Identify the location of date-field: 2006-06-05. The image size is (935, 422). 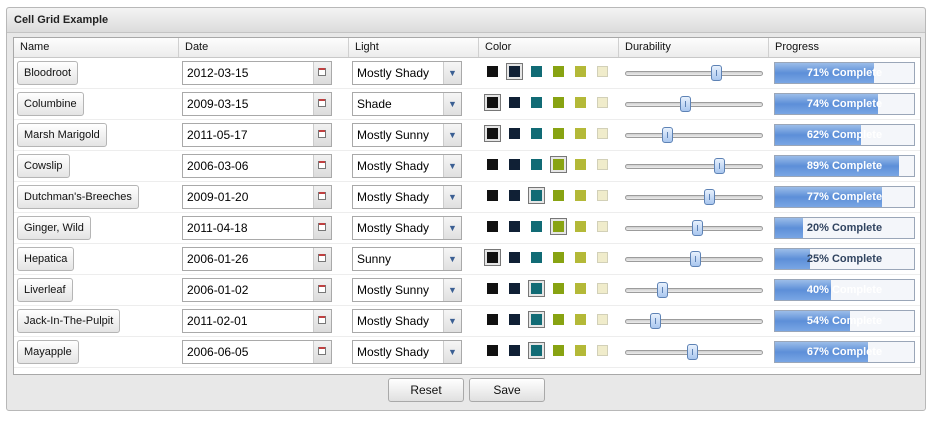
(257, 352).